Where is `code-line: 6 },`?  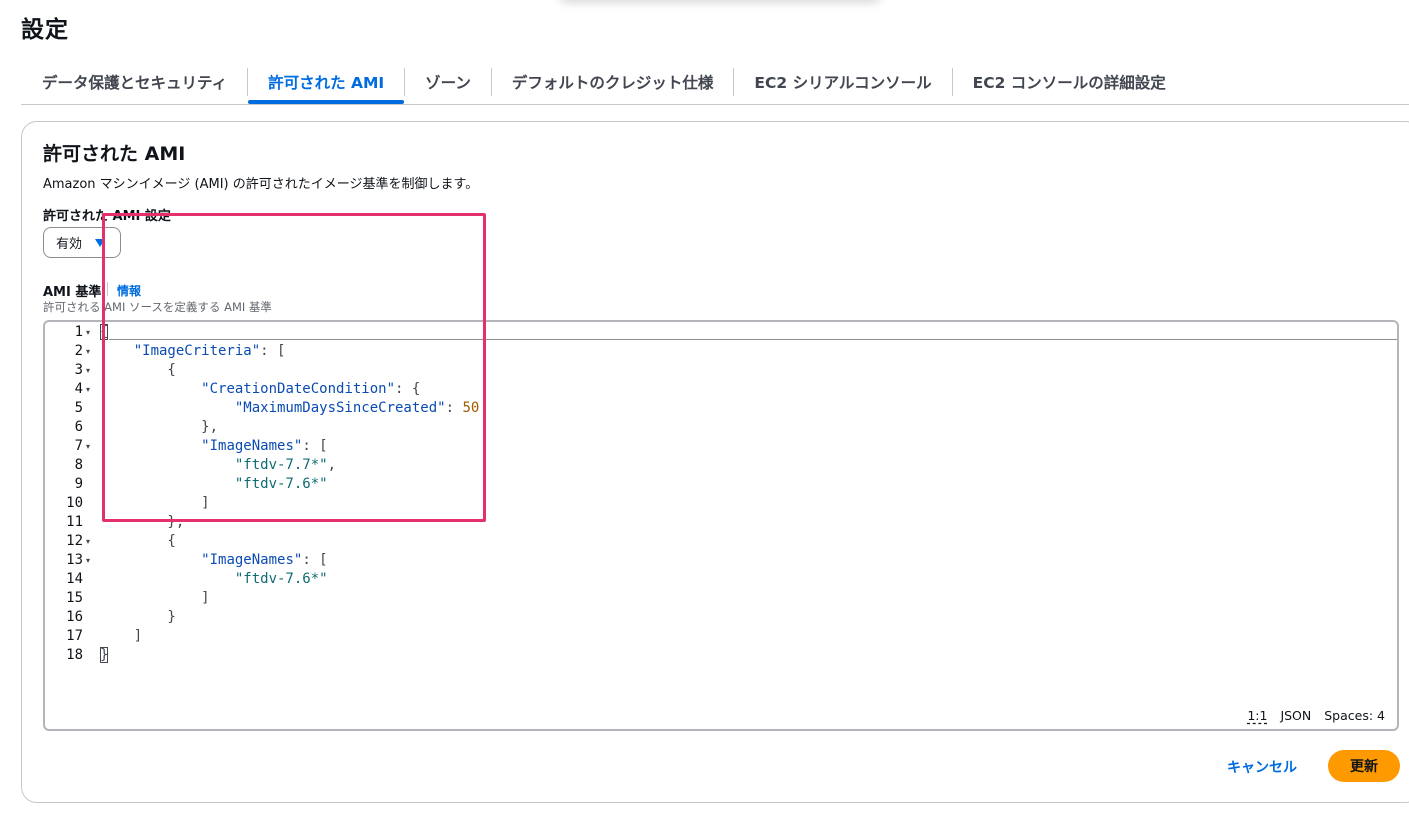 code-line: 6 }, is located at coordinates (720, 427).